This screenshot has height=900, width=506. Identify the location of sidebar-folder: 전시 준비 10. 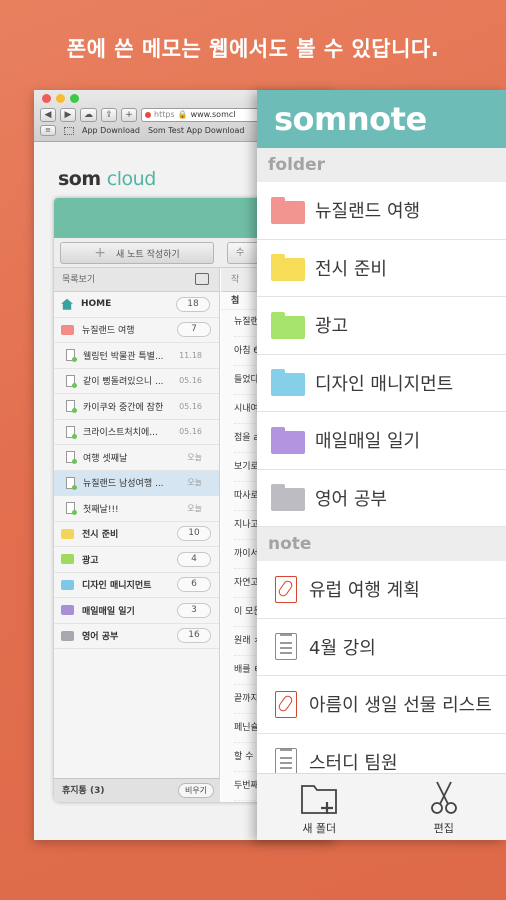
(136, 534).